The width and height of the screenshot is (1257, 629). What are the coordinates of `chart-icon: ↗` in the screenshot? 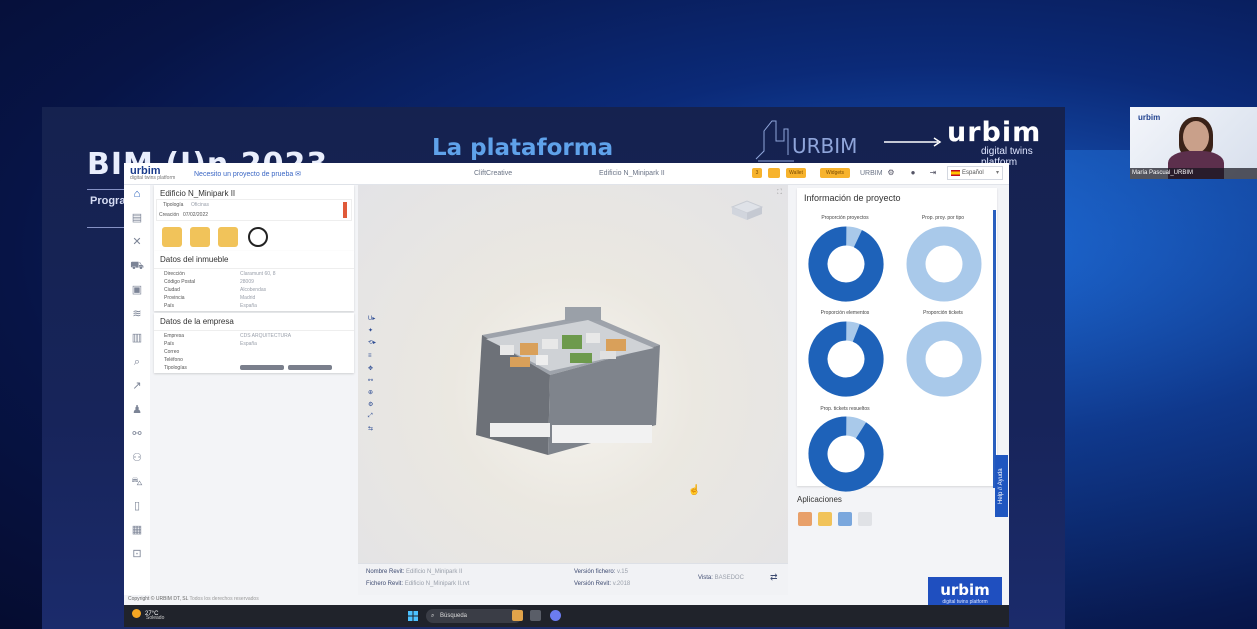 It's located at (137, 386).